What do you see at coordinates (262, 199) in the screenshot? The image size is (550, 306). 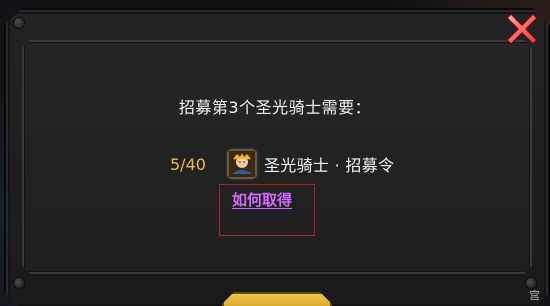 I see `how-to-get-link: 如何取得` at bounding box center [262, 199].